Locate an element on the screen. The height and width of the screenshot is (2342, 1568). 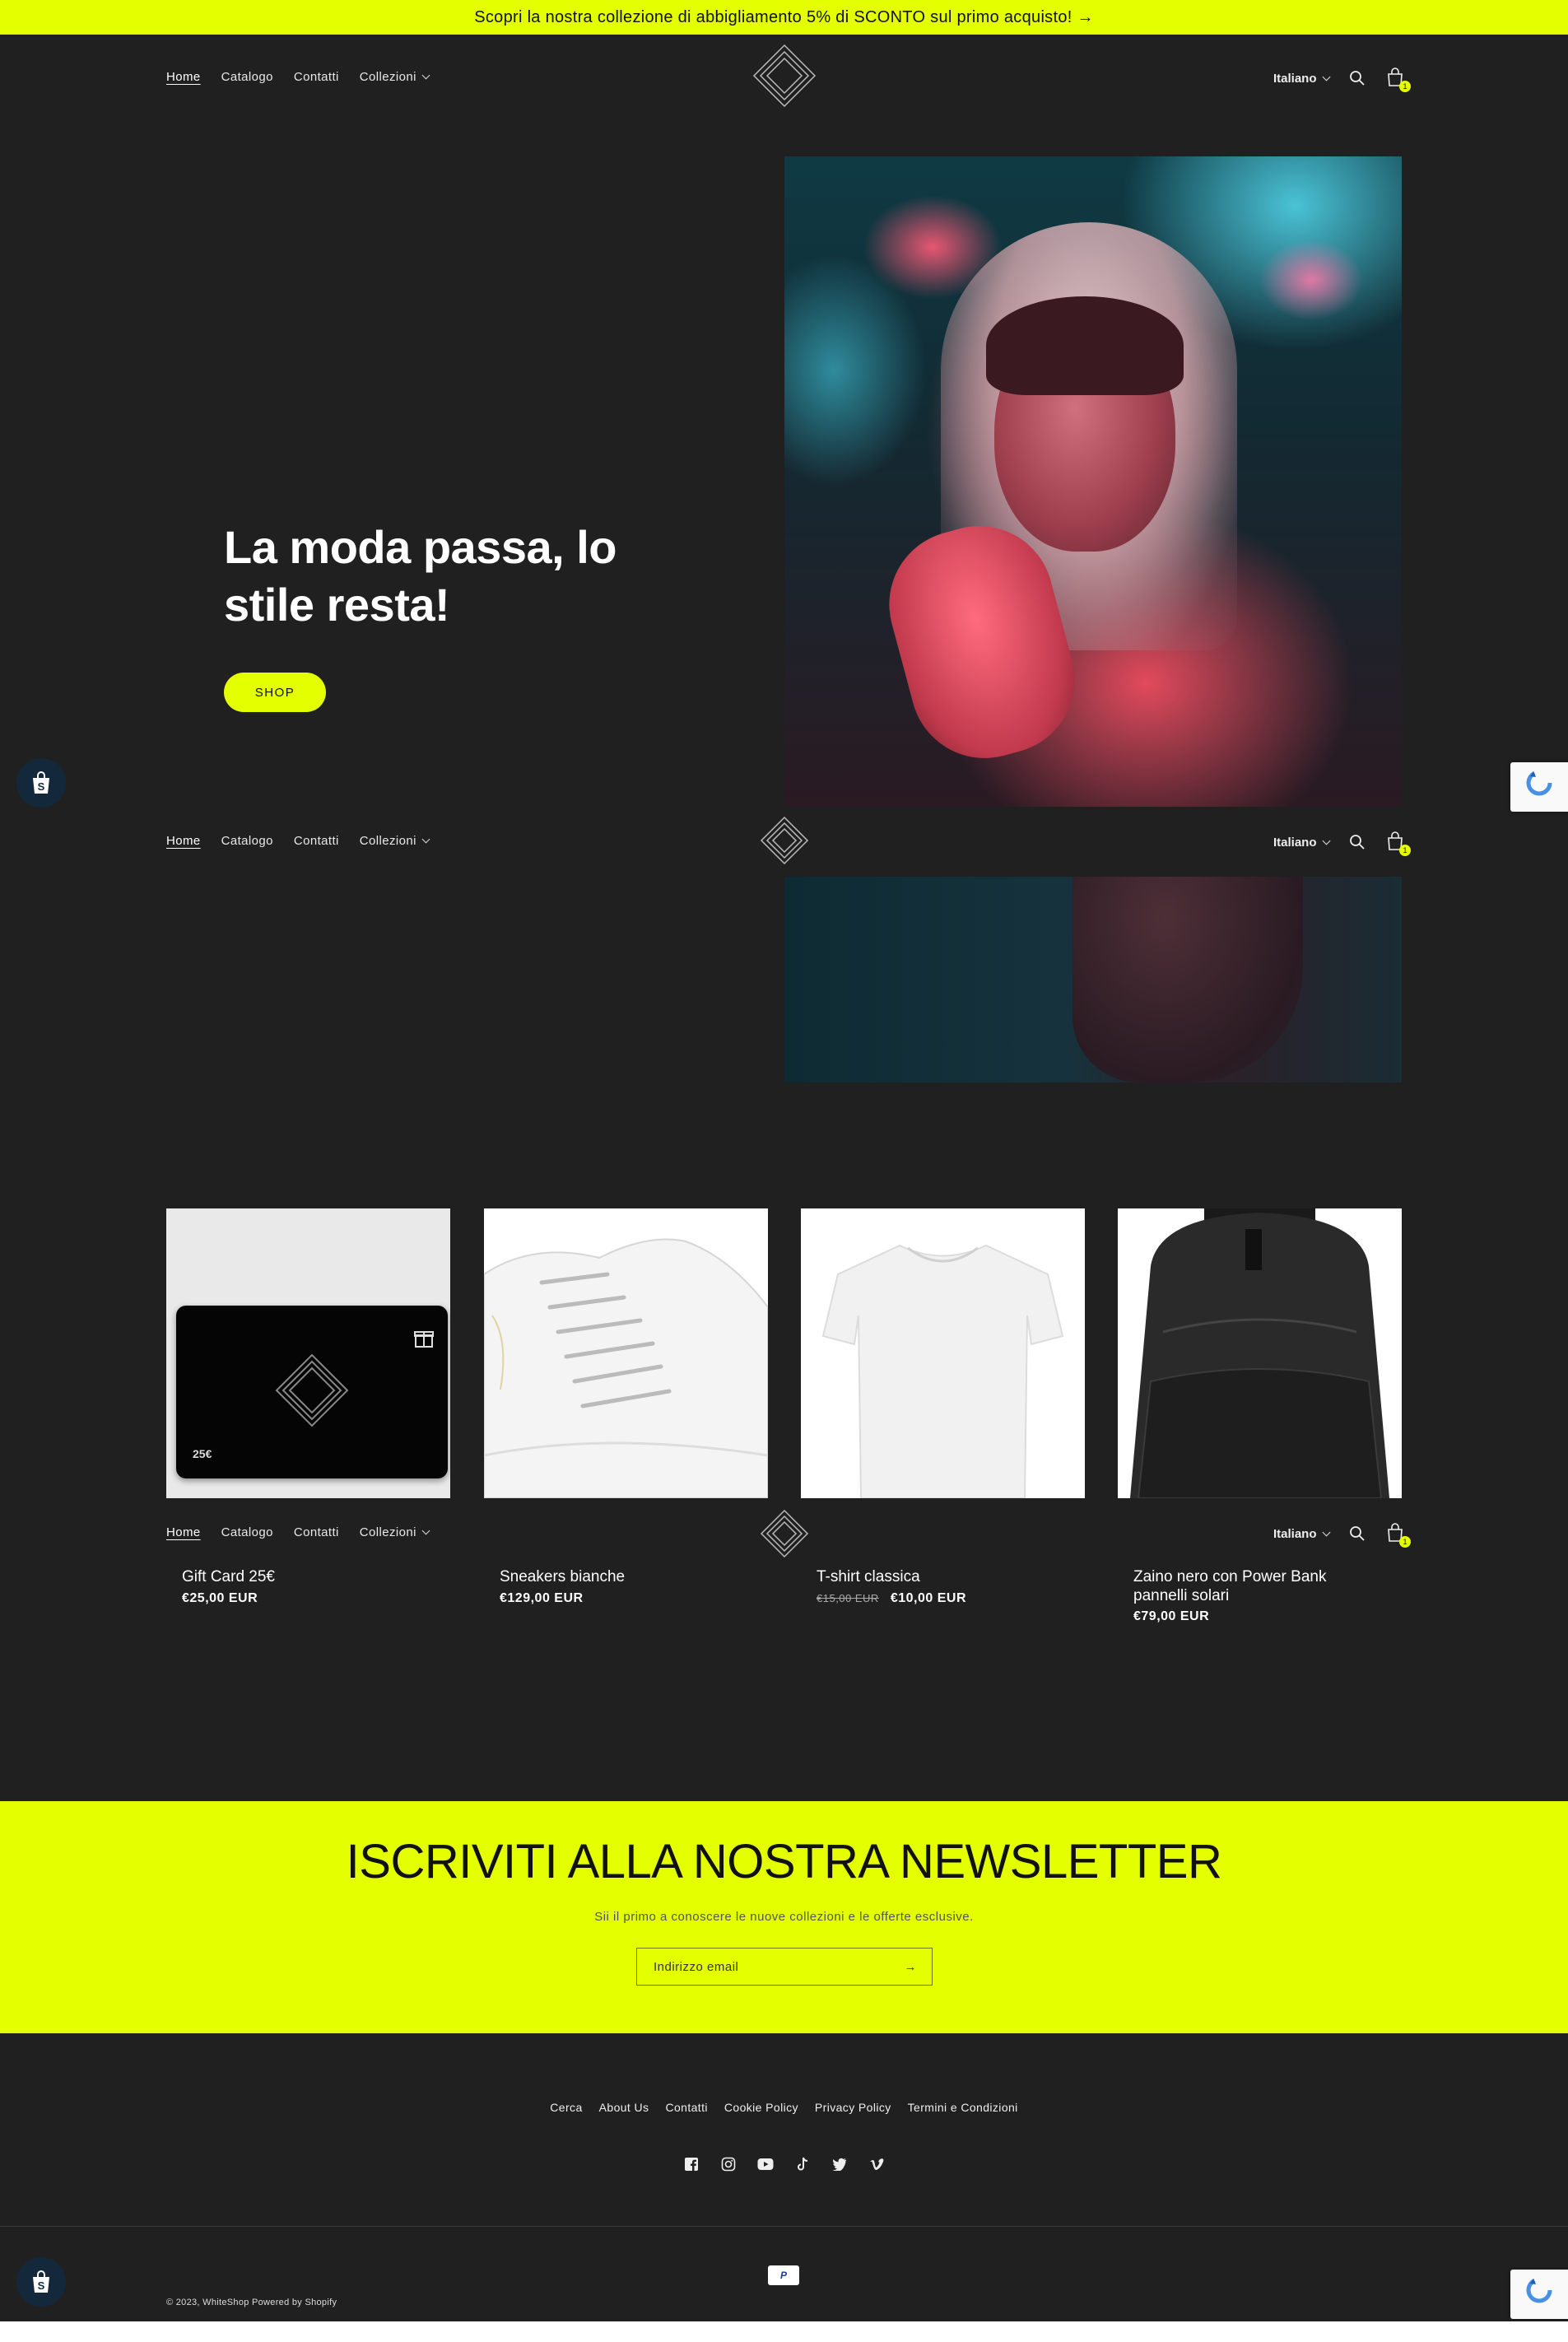
gift-icon is located at coordinates (424, 1338).